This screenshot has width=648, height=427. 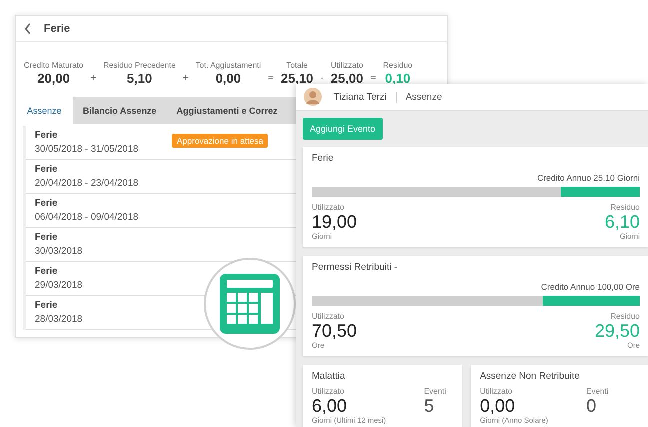 I want to click on used-value: 70,50, so click(x=335, y=331).